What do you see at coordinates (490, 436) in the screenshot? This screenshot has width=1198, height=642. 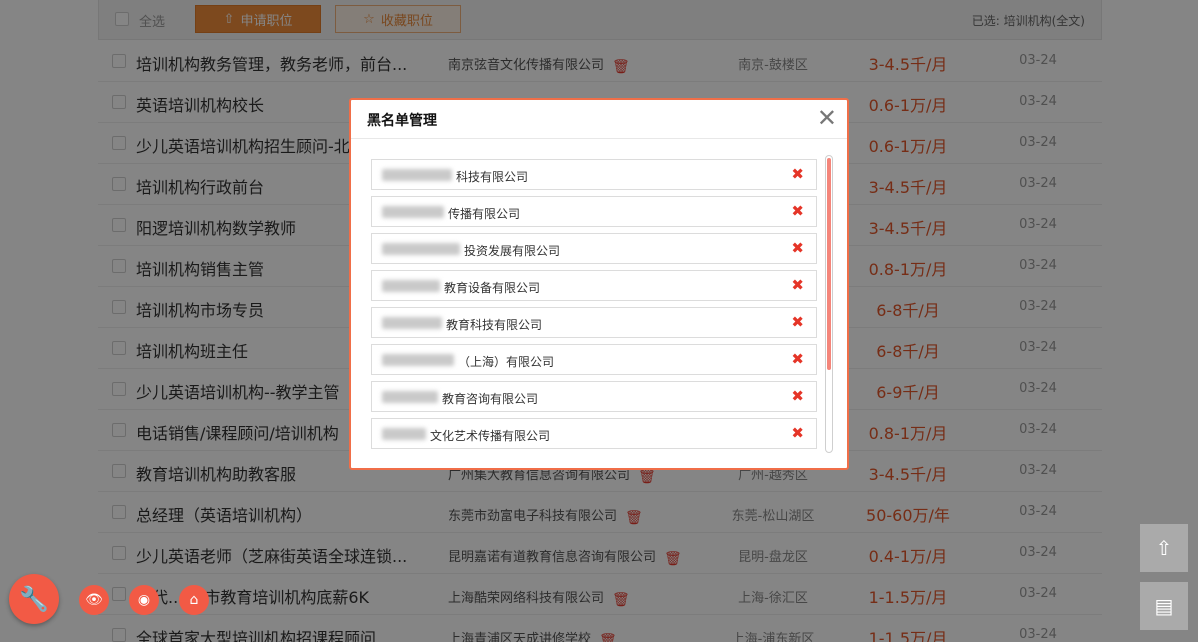 I see `blacklist-company-name: 文化艺术传播有限公司` at bounding box center [490, 436].